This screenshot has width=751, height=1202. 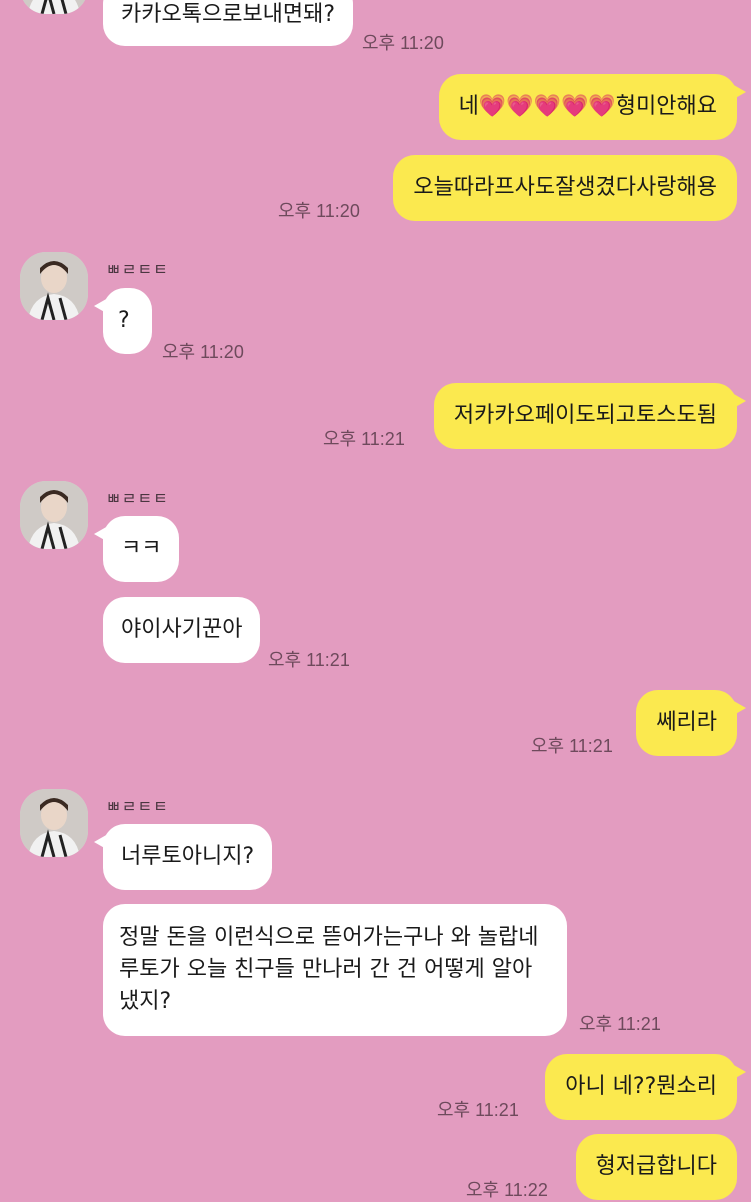 What do you see at coordinates (666, 106) in the screenshot?
I see `message-text: 형미안해요` at bounding box center [666, 106].